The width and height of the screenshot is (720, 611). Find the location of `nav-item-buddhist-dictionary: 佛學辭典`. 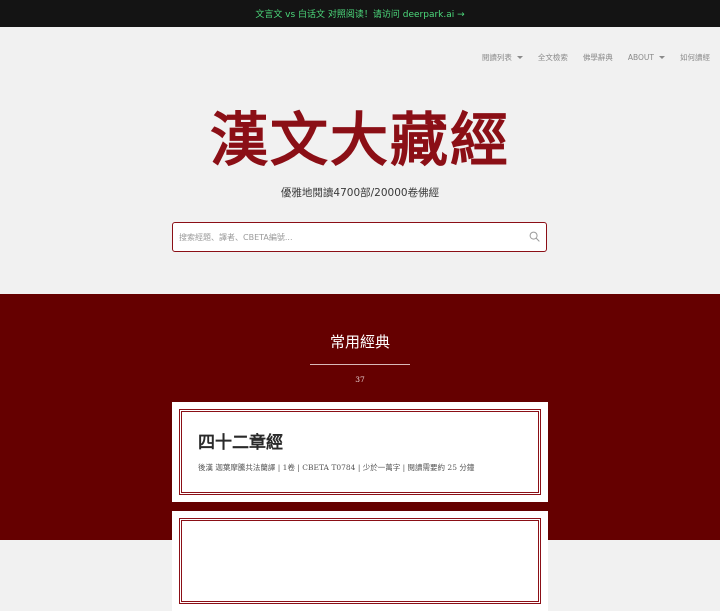

nav-item-buddhist-dictionary: 佛學辭典 is located at coordinates (598, 57).